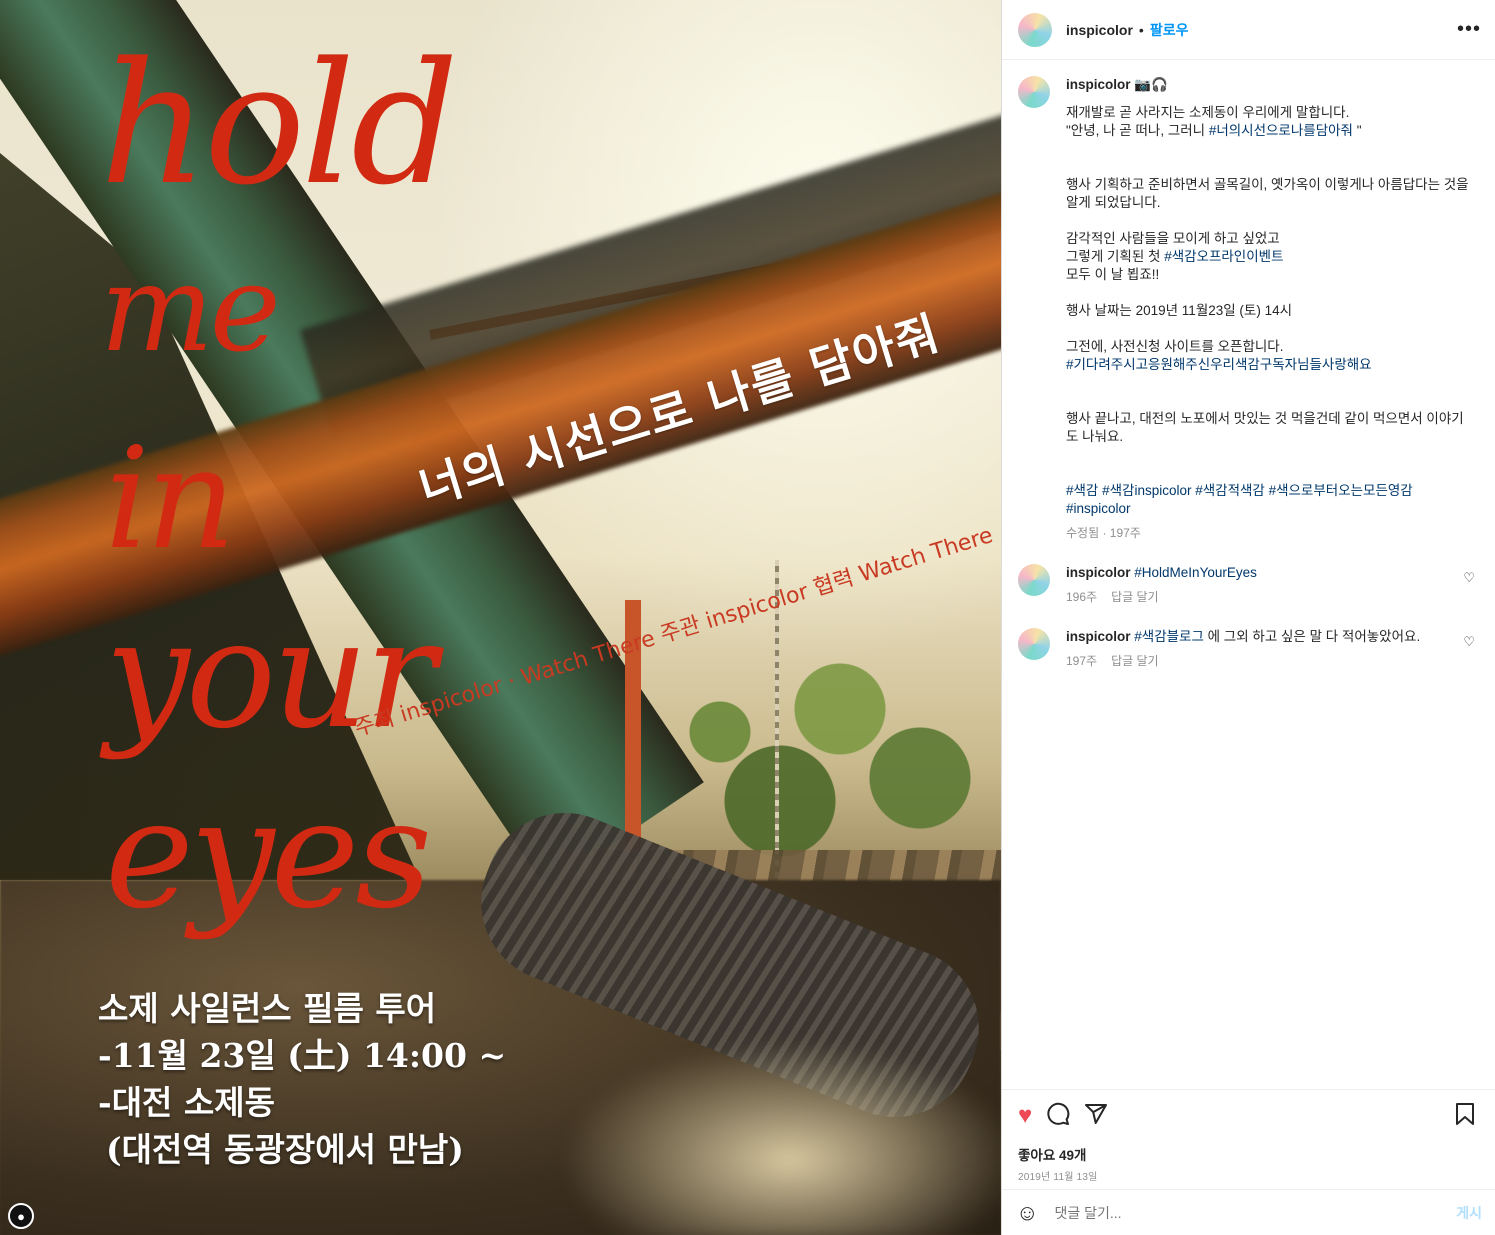 The width and height of the screenshot is (1495, 1235). Describe the element at coordinates (1248, 1142) in the screenshot. I see `post-actions: ♥ 좋아요 49개 2019년 11월 13일` at that location.